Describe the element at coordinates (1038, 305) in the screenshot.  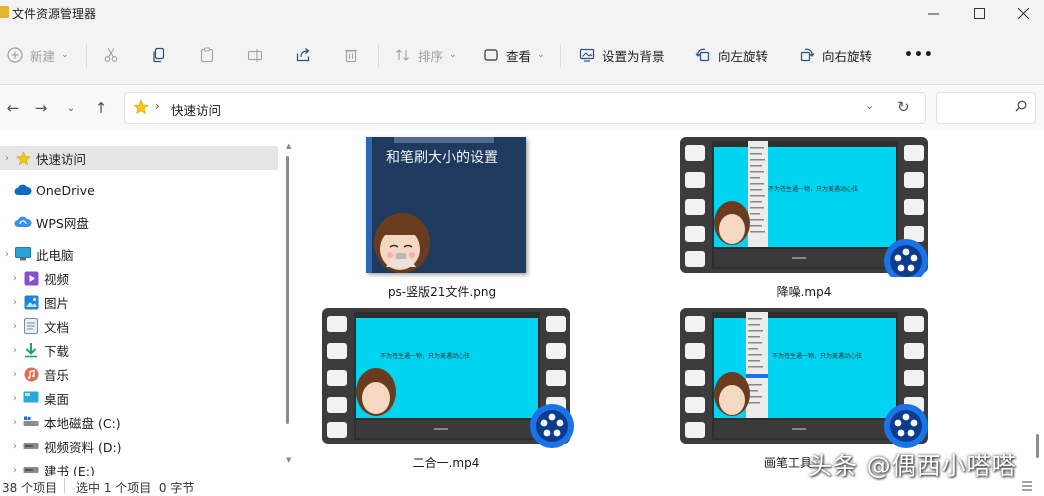
I see `content-scrollbar` at that location.